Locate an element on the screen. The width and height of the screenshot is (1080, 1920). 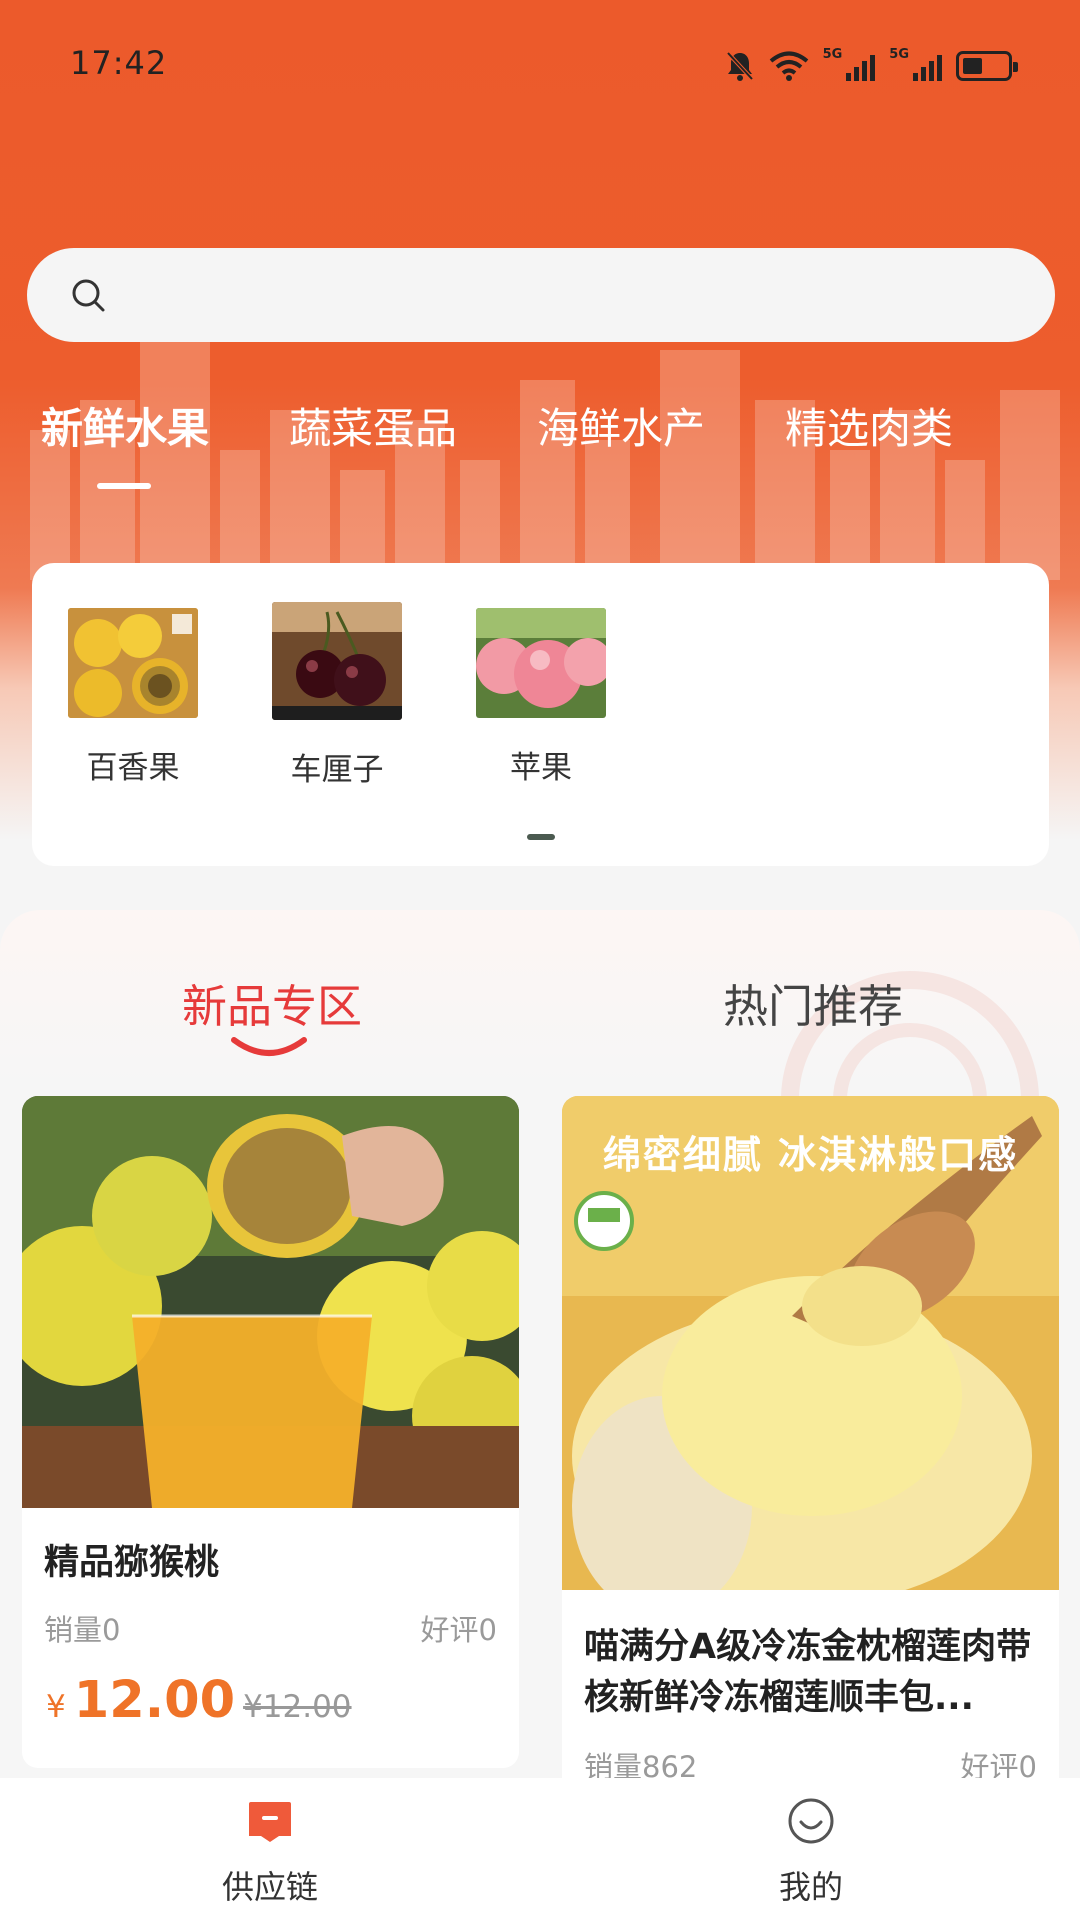
signal-type-label-1: 5G is located at coordinates (832, 54).